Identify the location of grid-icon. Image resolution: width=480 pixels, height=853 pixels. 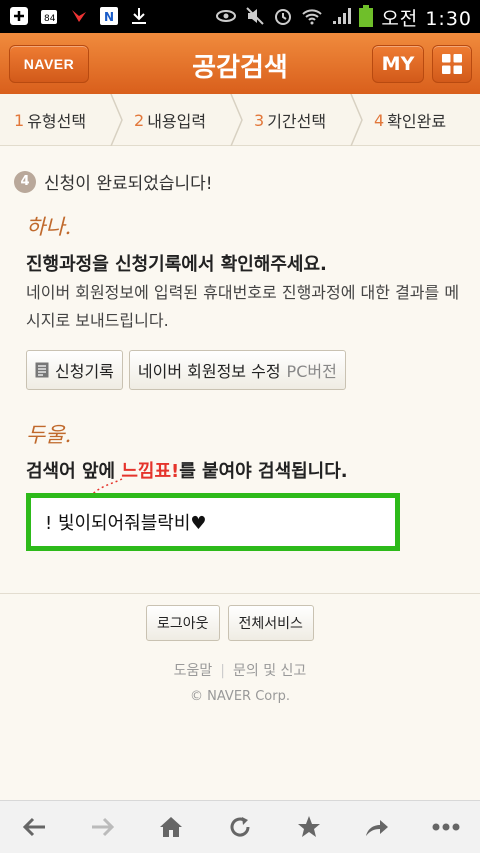
(452, 64).